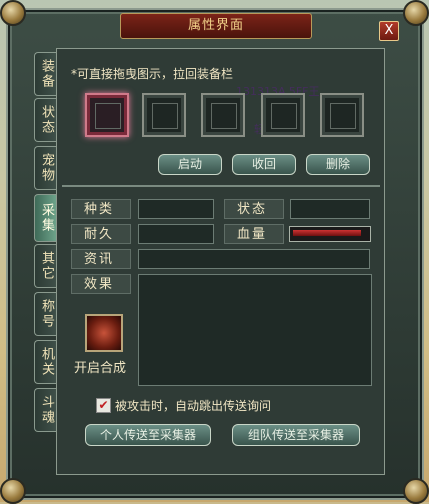  I want to click on type-label: 种类, so click(101, 209).